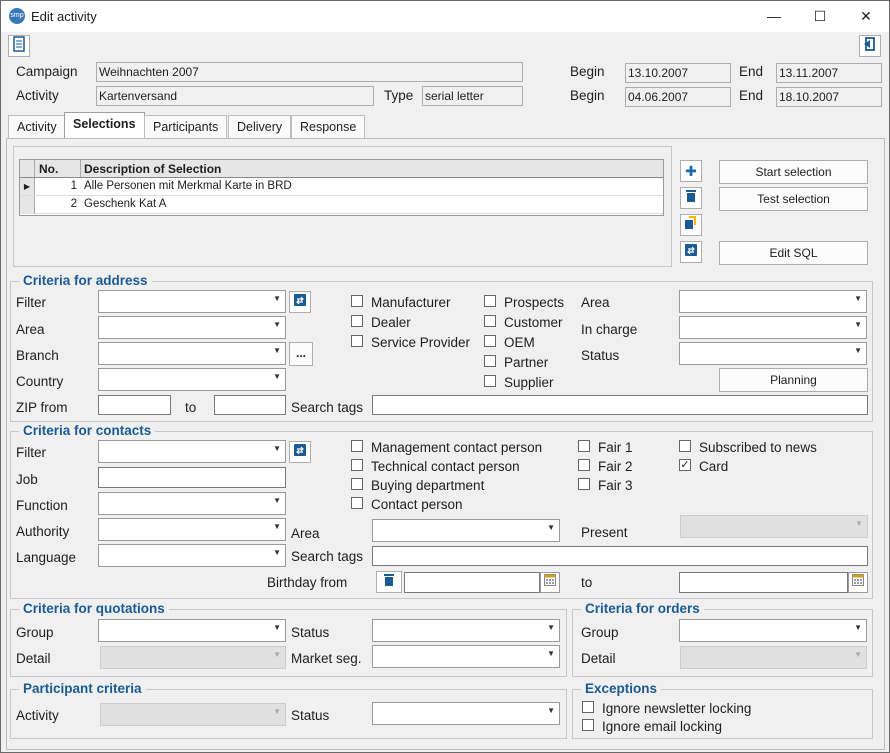  I want to click on technical-contact-checkbox, so click(357, 465).